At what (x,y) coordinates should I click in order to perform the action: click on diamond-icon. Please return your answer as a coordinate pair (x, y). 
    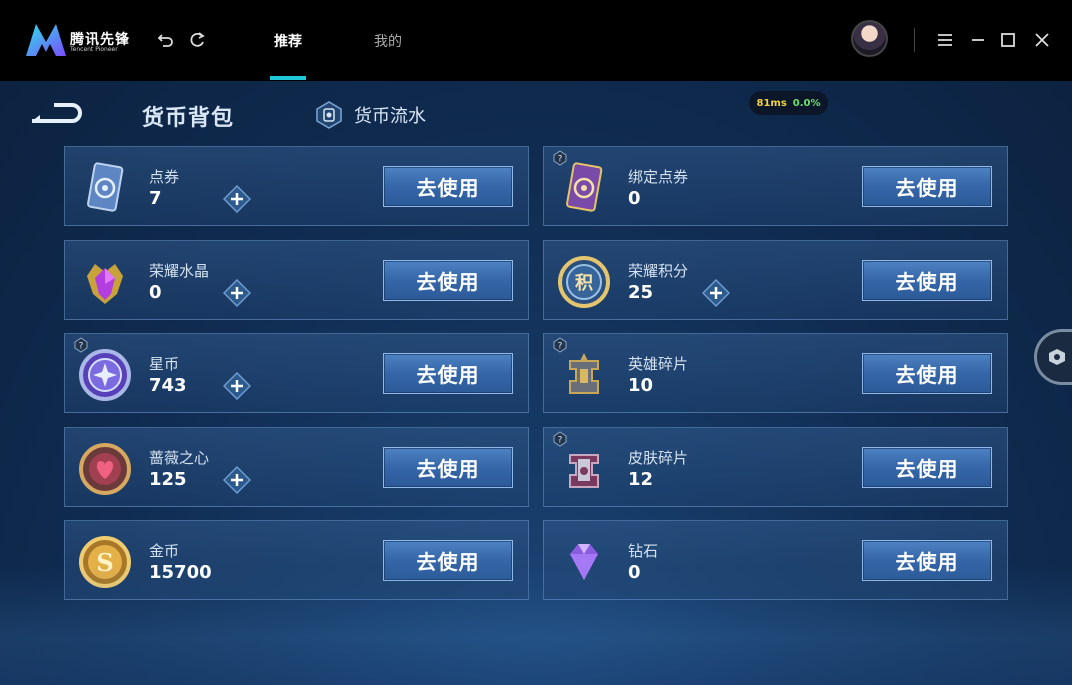
    Looking at the image, I should click on (584, 562).